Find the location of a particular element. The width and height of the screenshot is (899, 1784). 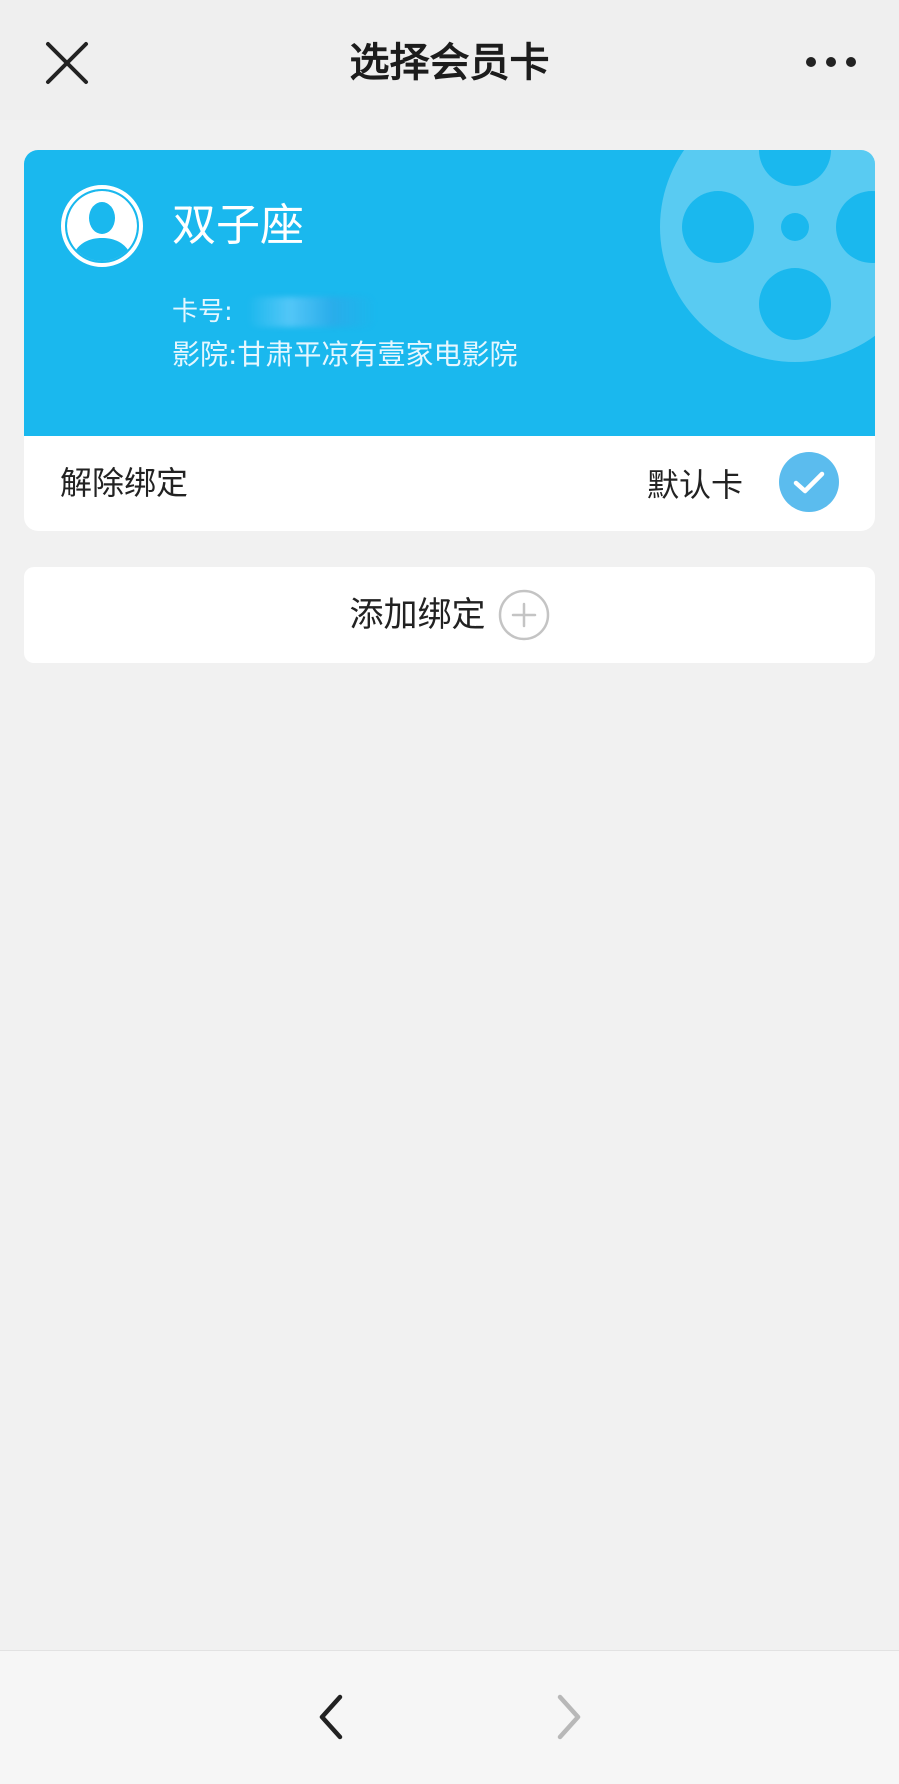

chevron-right-icon is located at coordinates (569, 1717).